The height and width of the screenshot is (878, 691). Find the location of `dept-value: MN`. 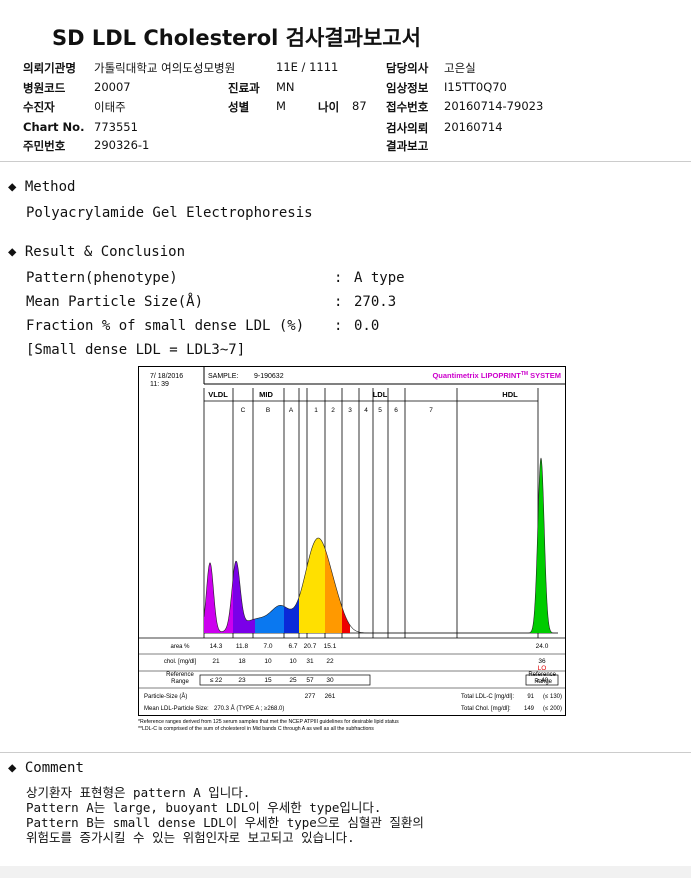

dept-value: MN is located at coordinates (285, 87).